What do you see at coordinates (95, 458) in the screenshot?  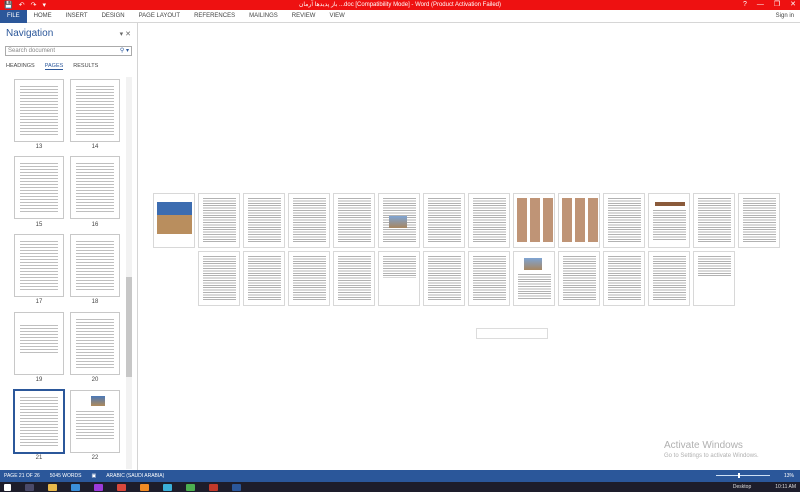 I see `page-thumbnail-number: 22` at bounding box center [95, 458].